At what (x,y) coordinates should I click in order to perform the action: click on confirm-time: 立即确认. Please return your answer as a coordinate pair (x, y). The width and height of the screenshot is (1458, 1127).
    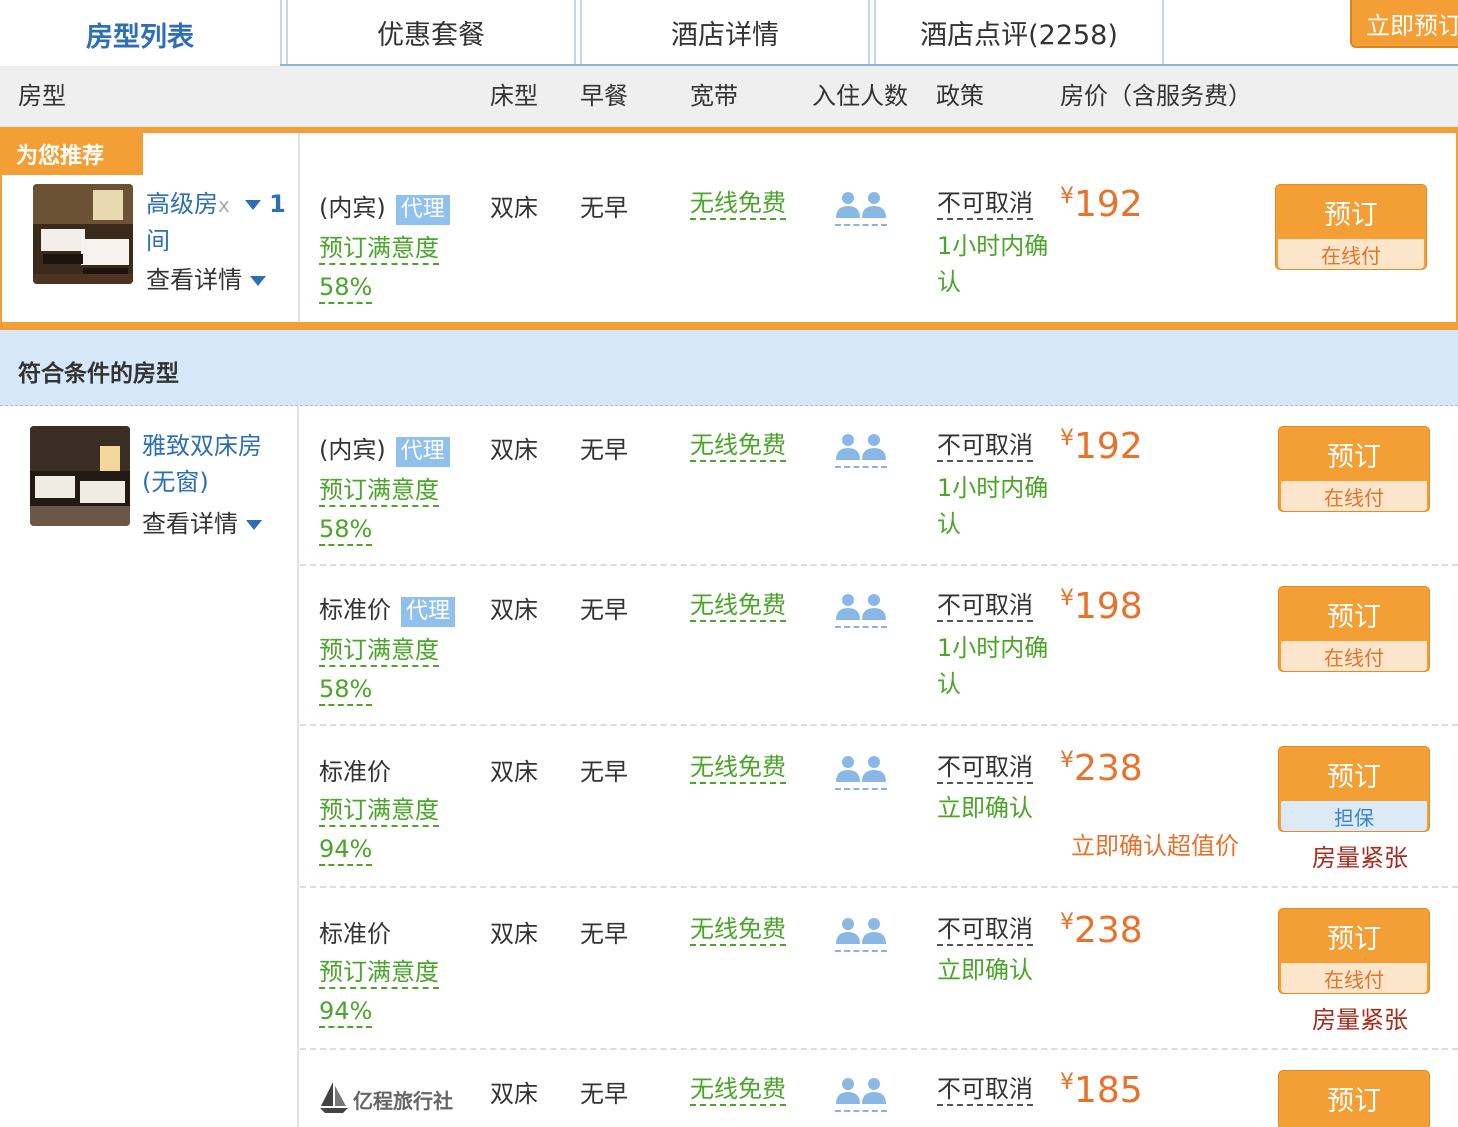
    Looking at the image, I should click on (985, 808).